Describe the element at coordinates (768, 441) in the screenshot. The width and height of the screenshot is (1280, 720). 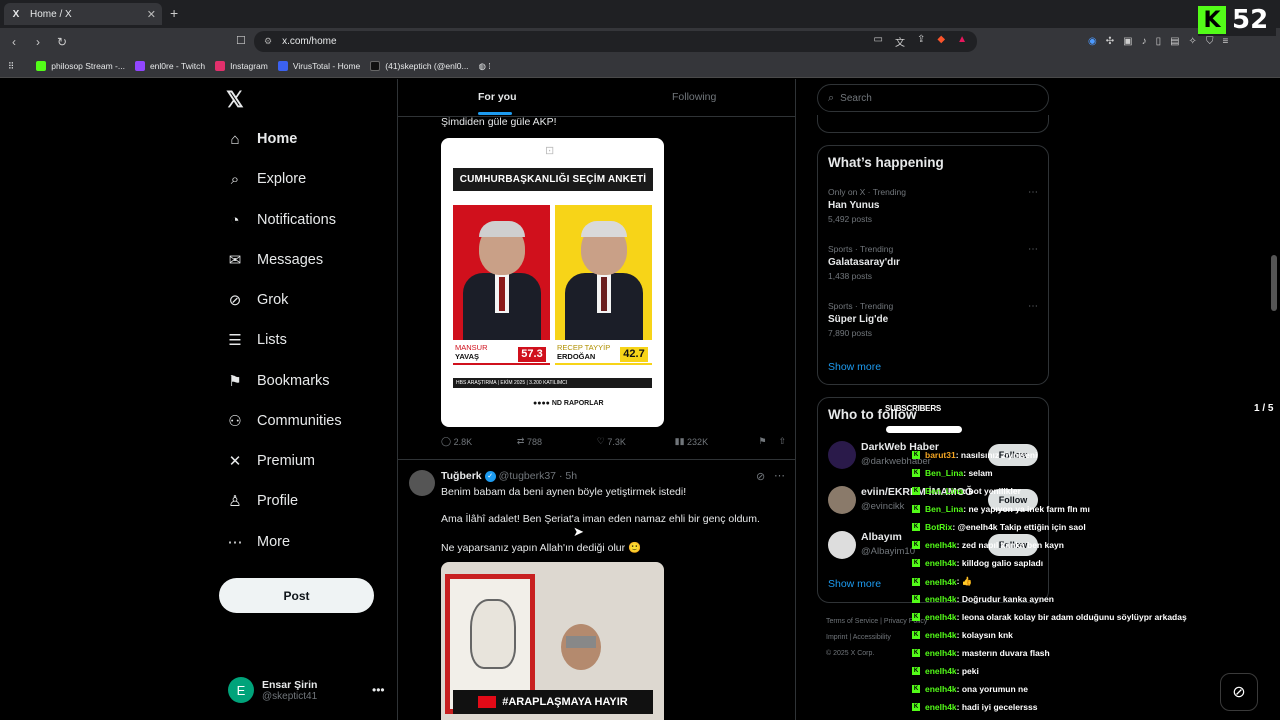
I see `bookmark-tweet-icon: ⚑` at that location.